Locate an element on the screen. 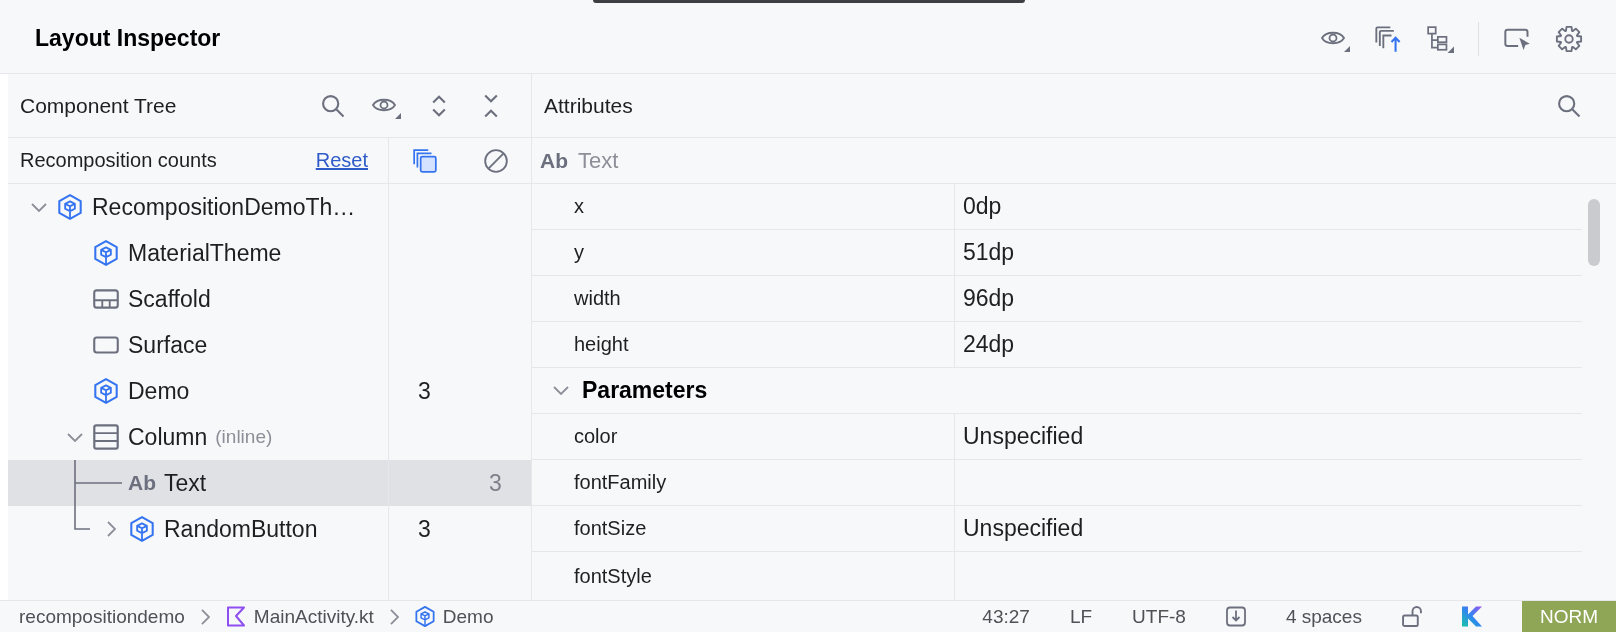 The image size is (1616, 632). breadcrumb: Demo is located at coordinates (454, 616).